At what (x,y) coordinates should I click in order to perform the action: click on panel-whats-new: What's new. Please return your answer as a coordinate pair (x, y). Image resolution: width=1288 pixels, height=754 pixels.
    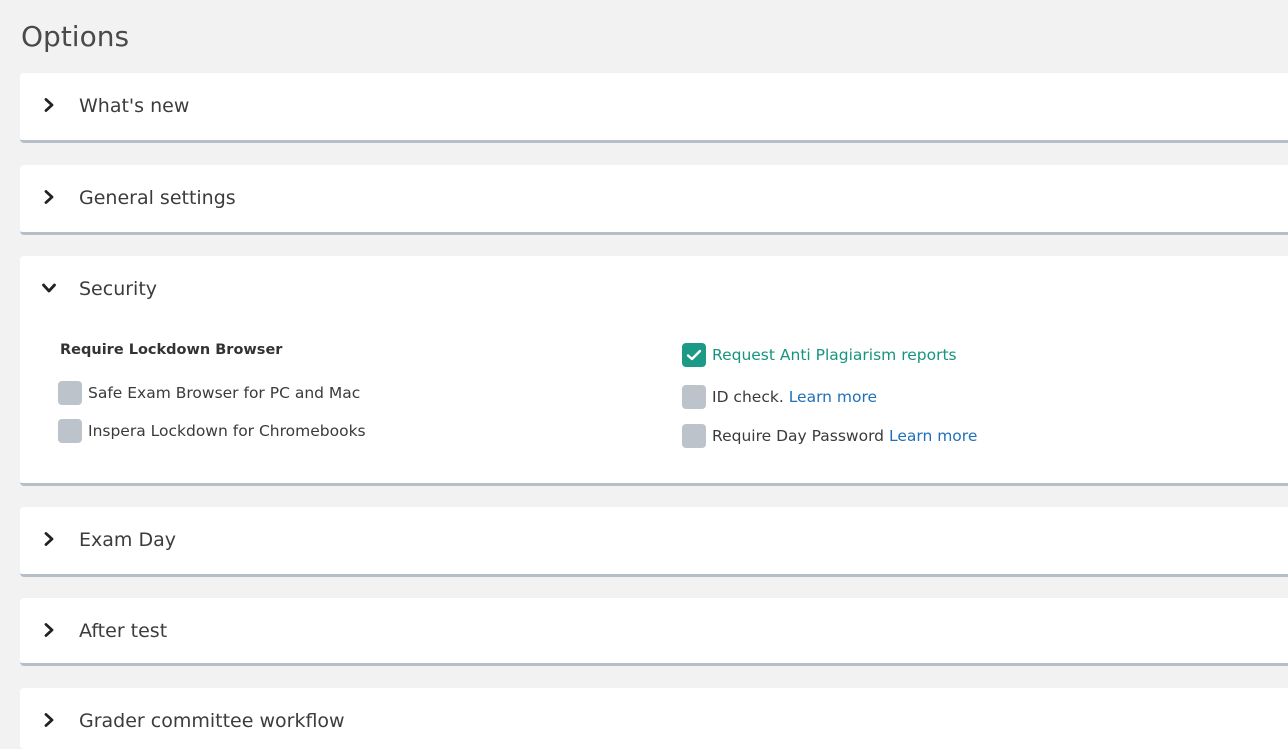
    Looking at the image, I should click on (654, 108).